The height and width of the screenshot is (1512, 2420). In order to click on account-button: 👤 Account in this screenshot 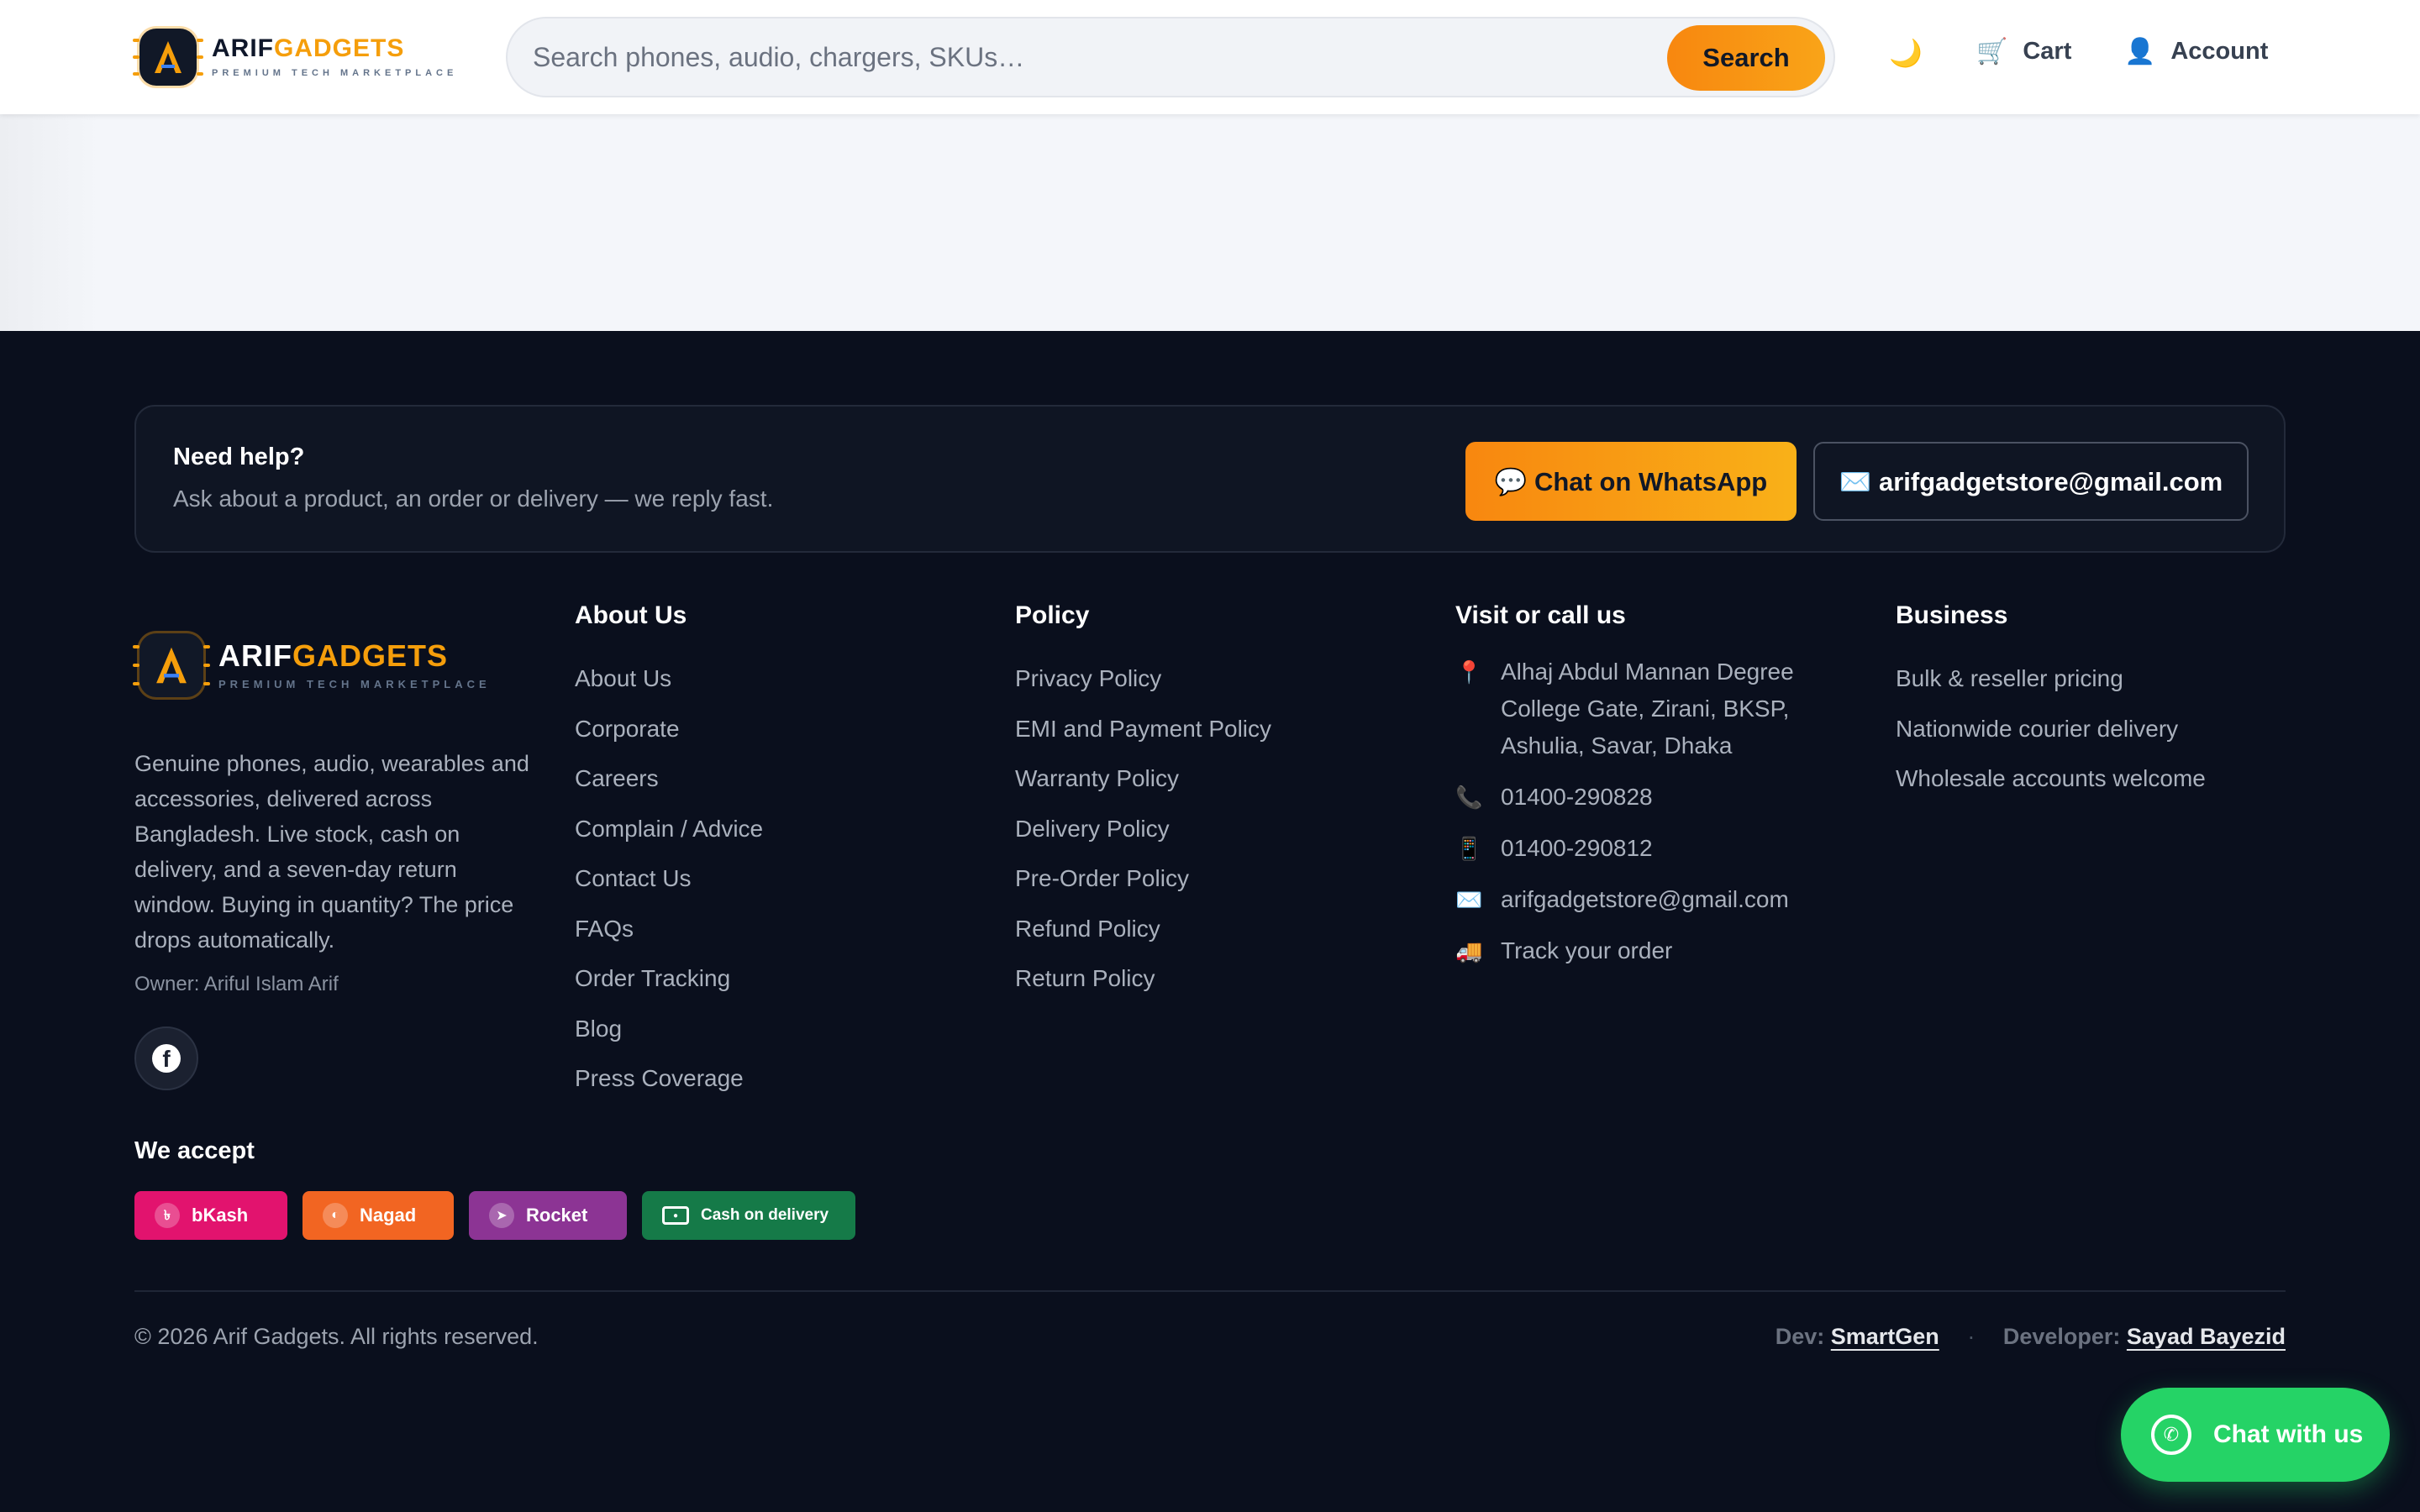, I will do `click(2196, 51)`.